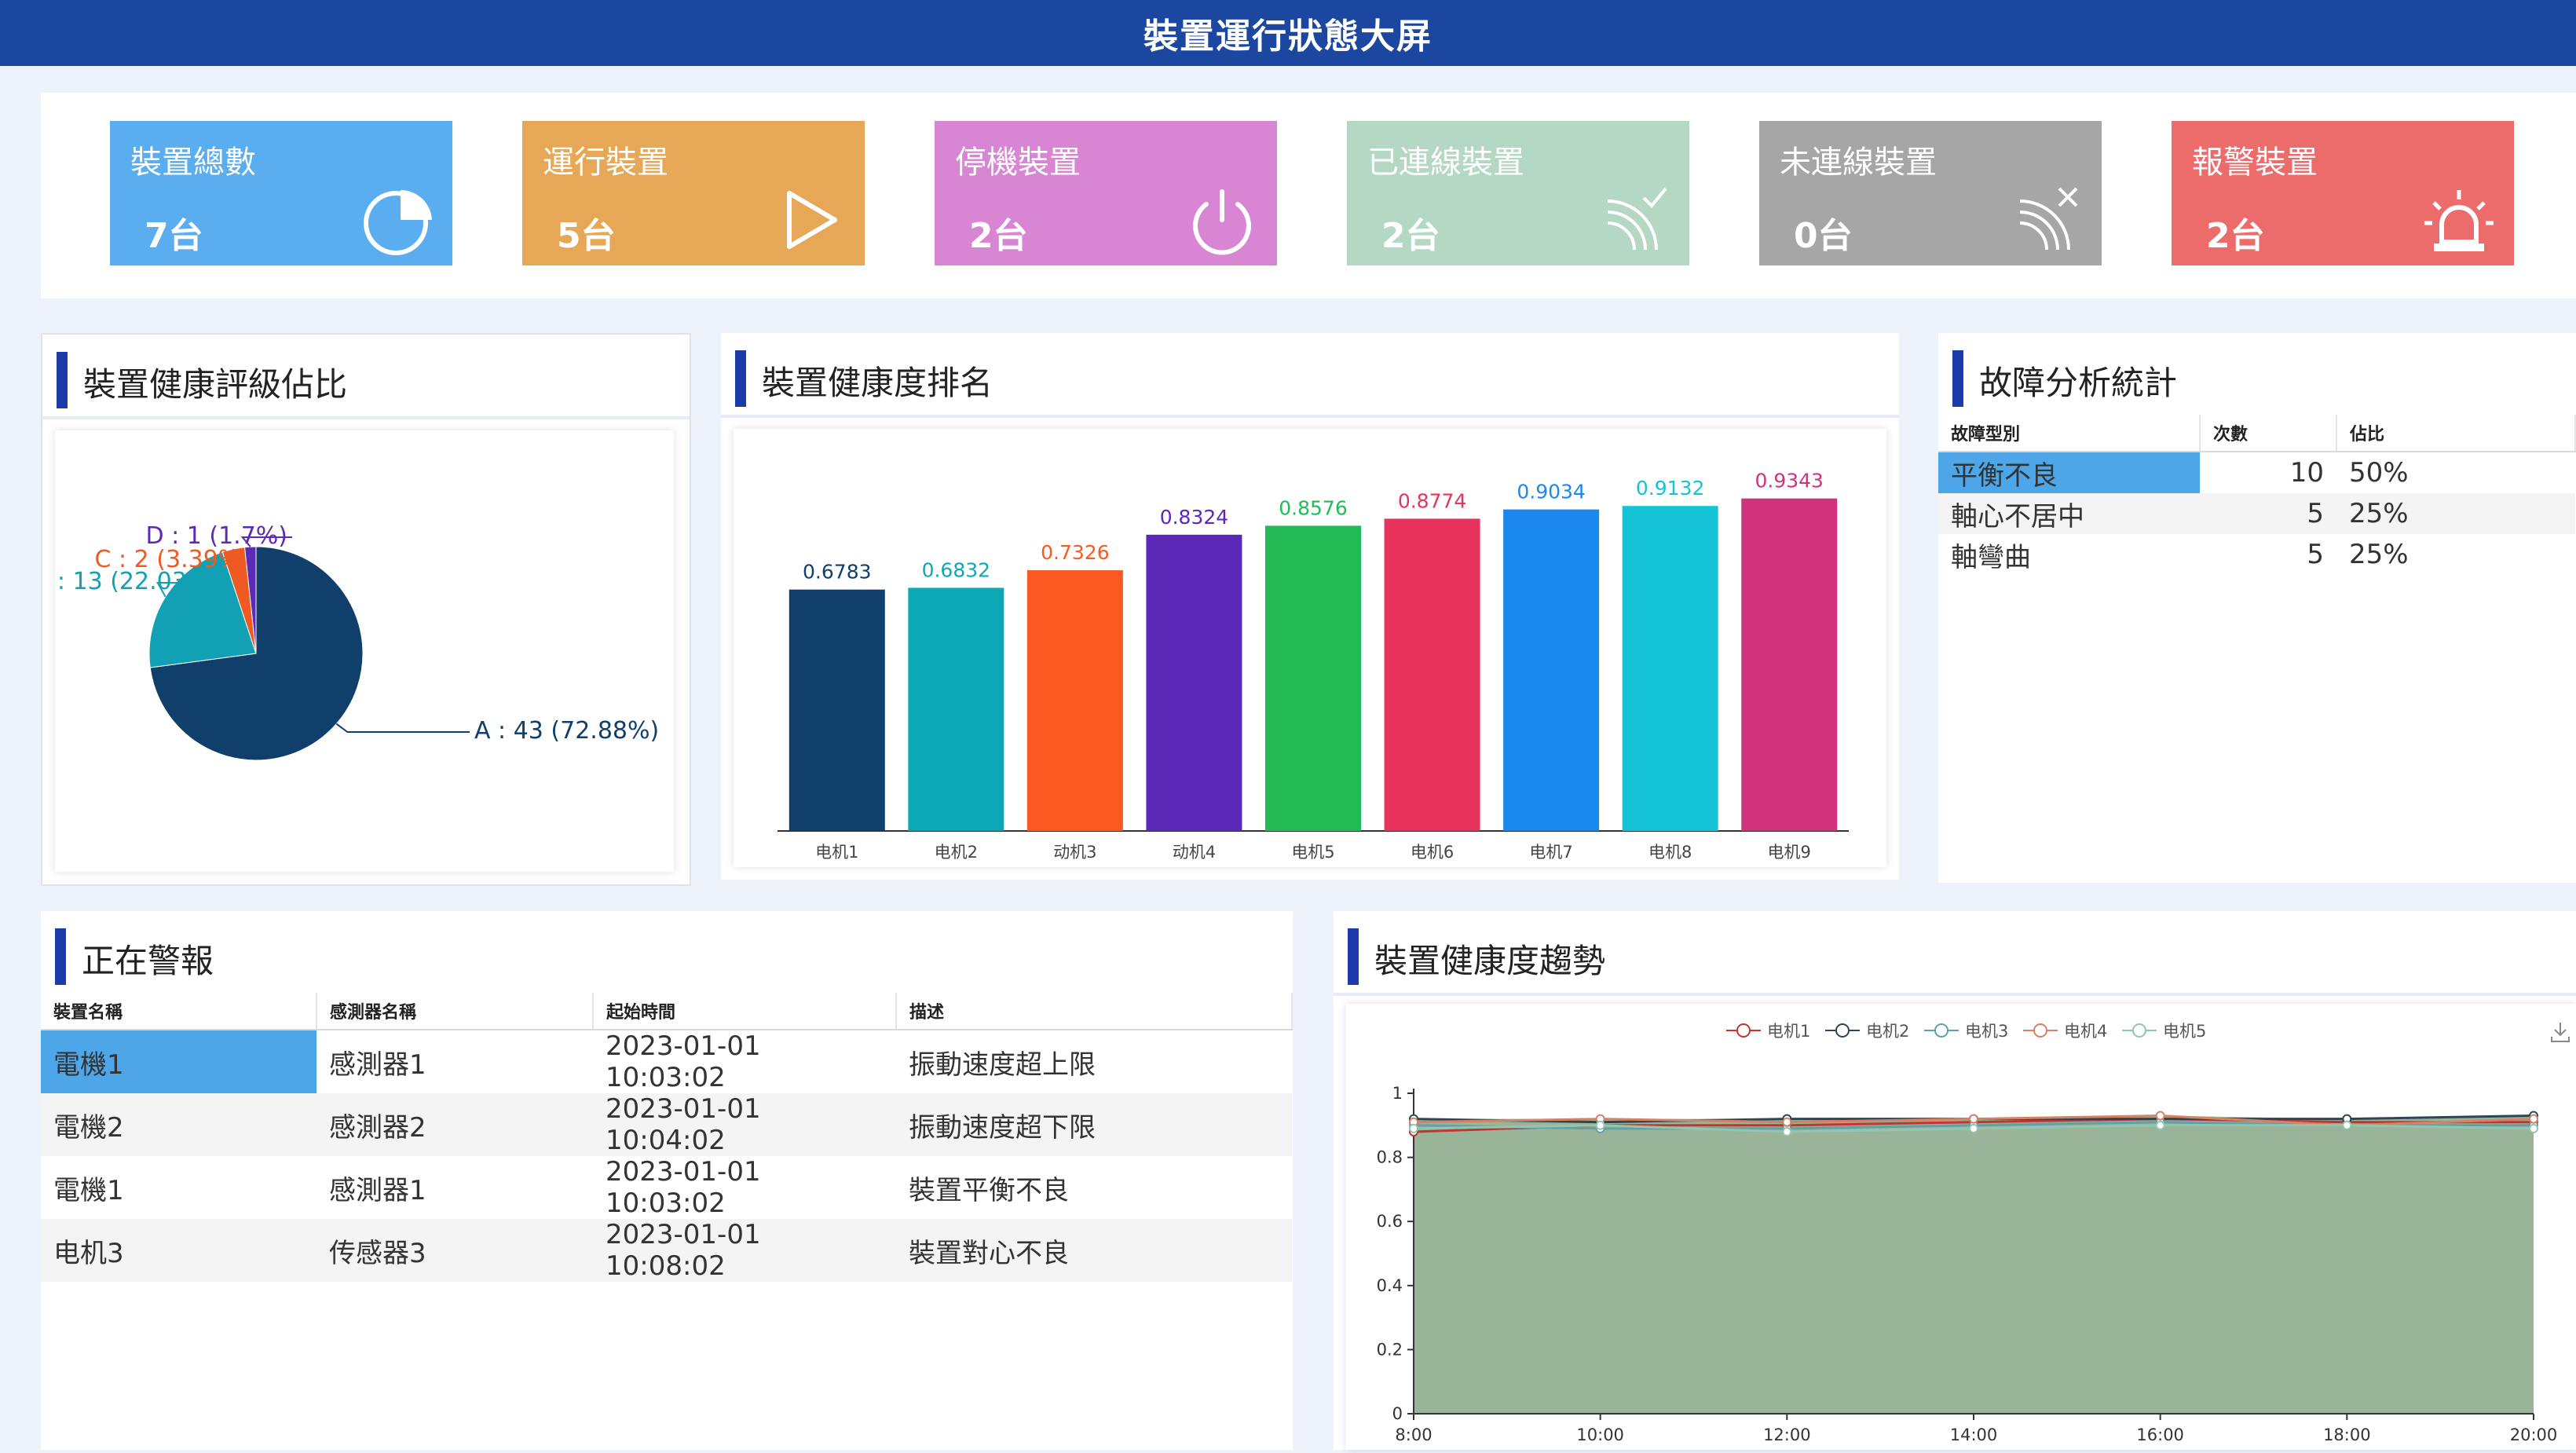  Describe the element at coordinates (378, 1065) in the screenshot. I see `cell: 感測器1` at that location.